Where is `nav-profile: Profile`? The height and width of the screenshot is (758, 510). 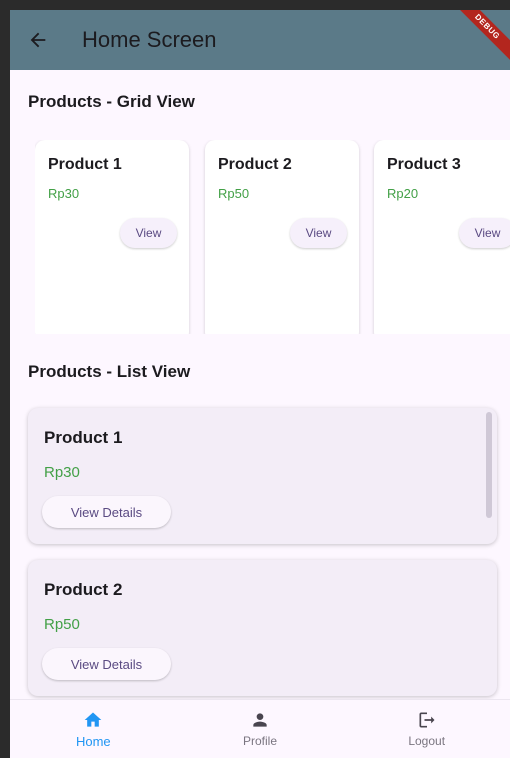 nav-profile: Profile is located at coordinates (260, 729).